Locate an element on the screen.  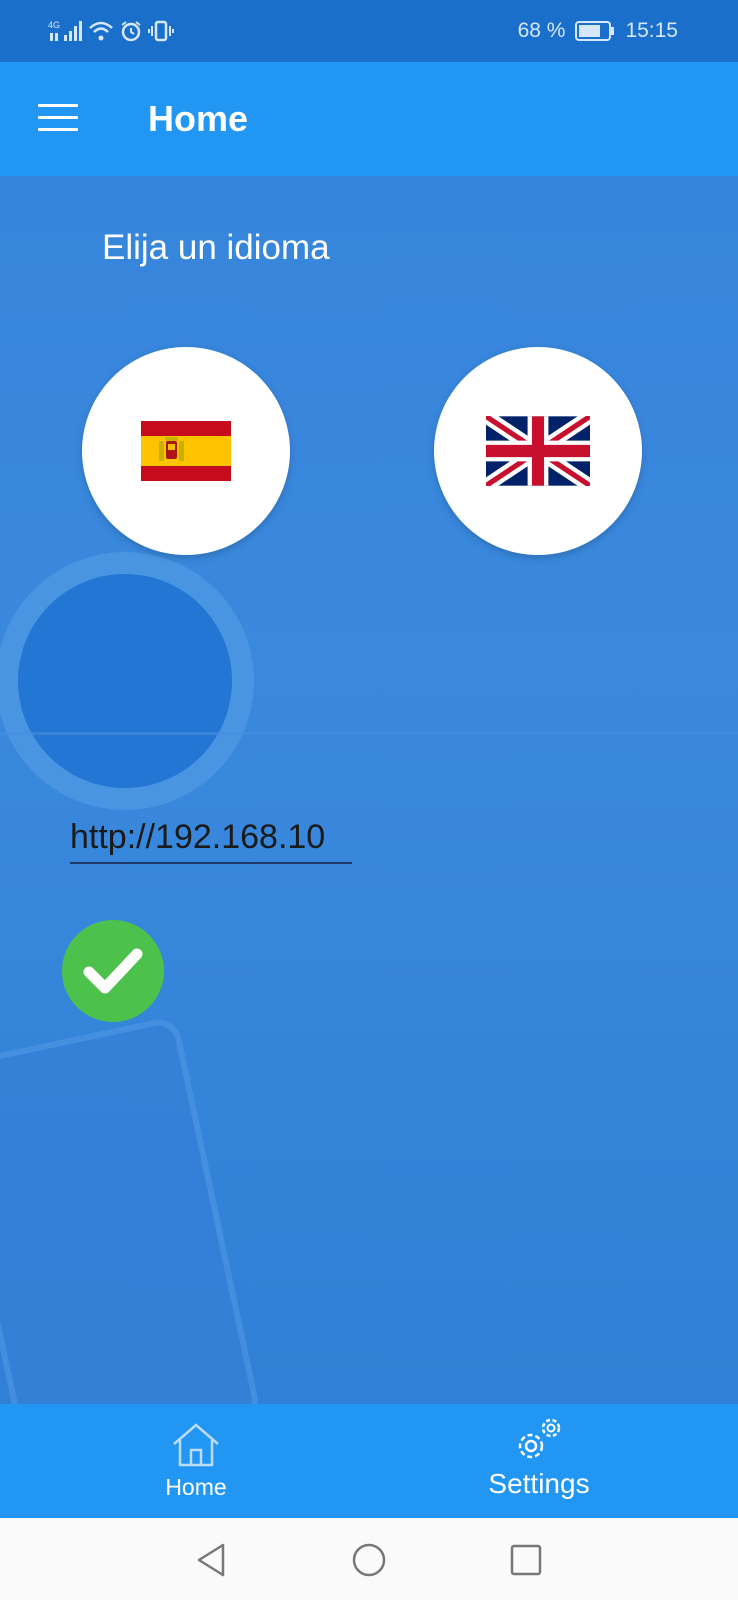
network-type-label: 4G is located at coordinates (54, 25).